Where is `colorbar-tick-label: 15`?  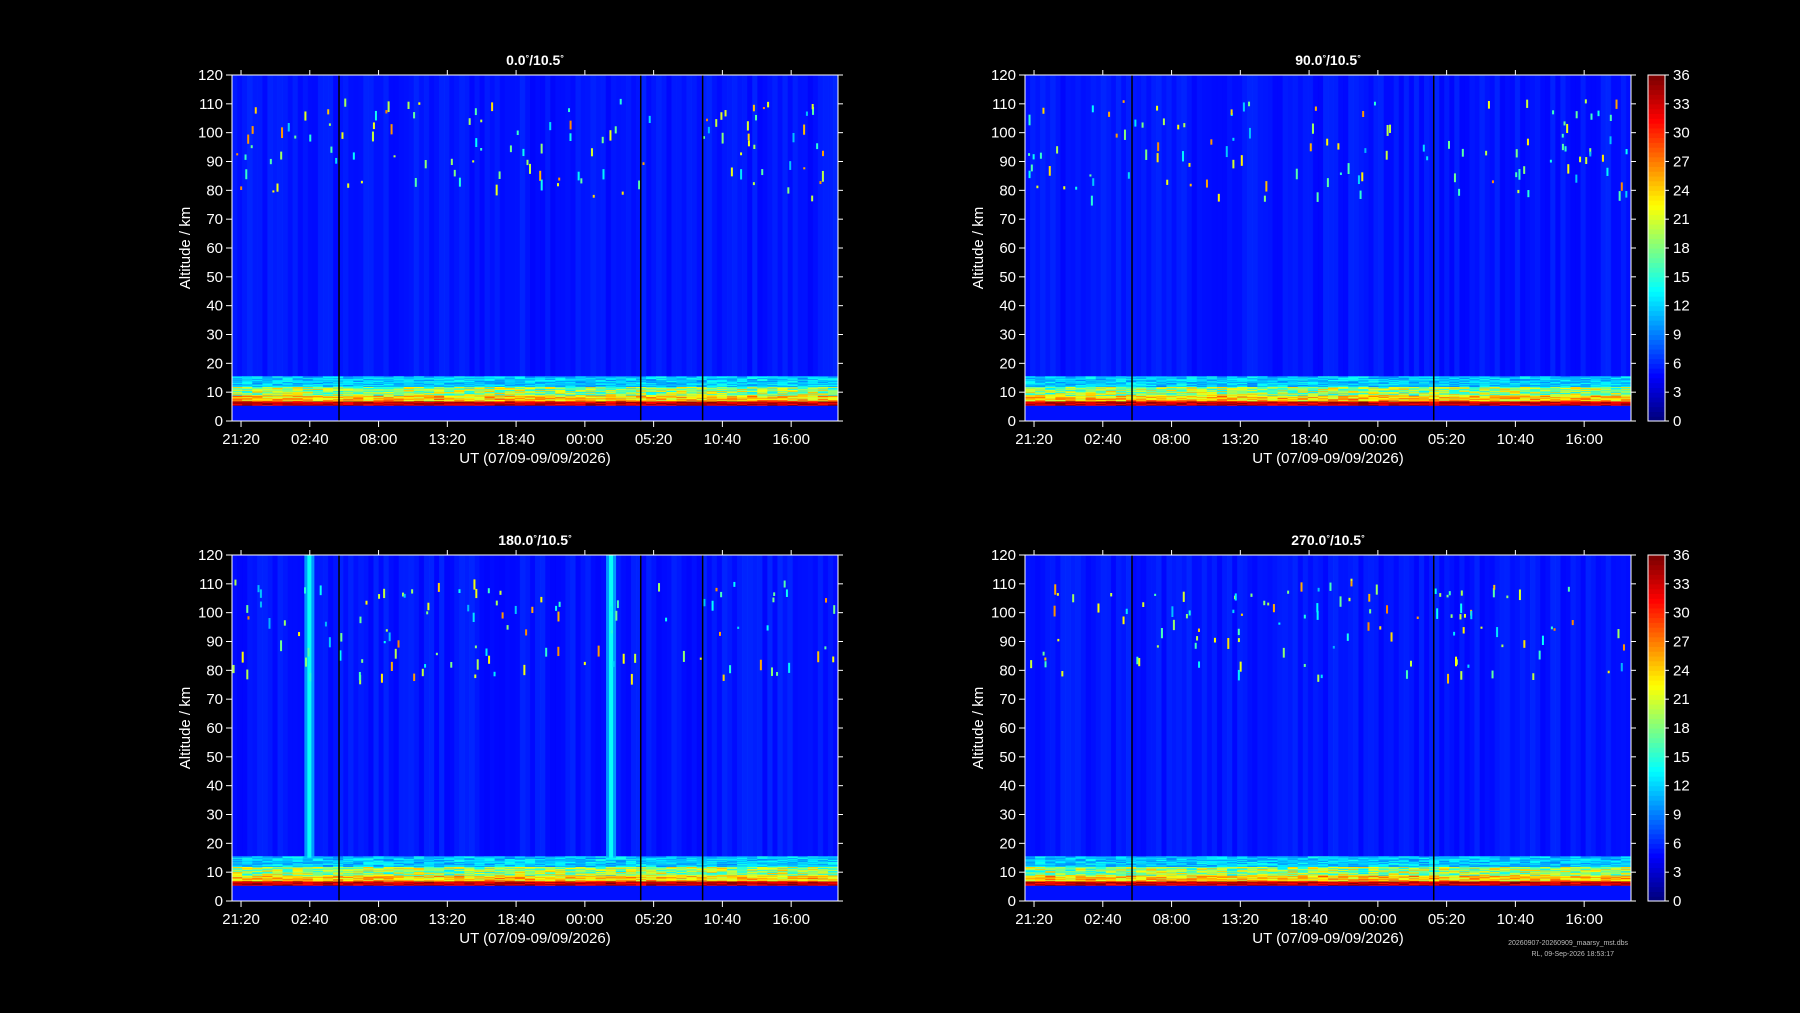
colorbar-tick-label: 15 is located at coordinates (1681, 277).